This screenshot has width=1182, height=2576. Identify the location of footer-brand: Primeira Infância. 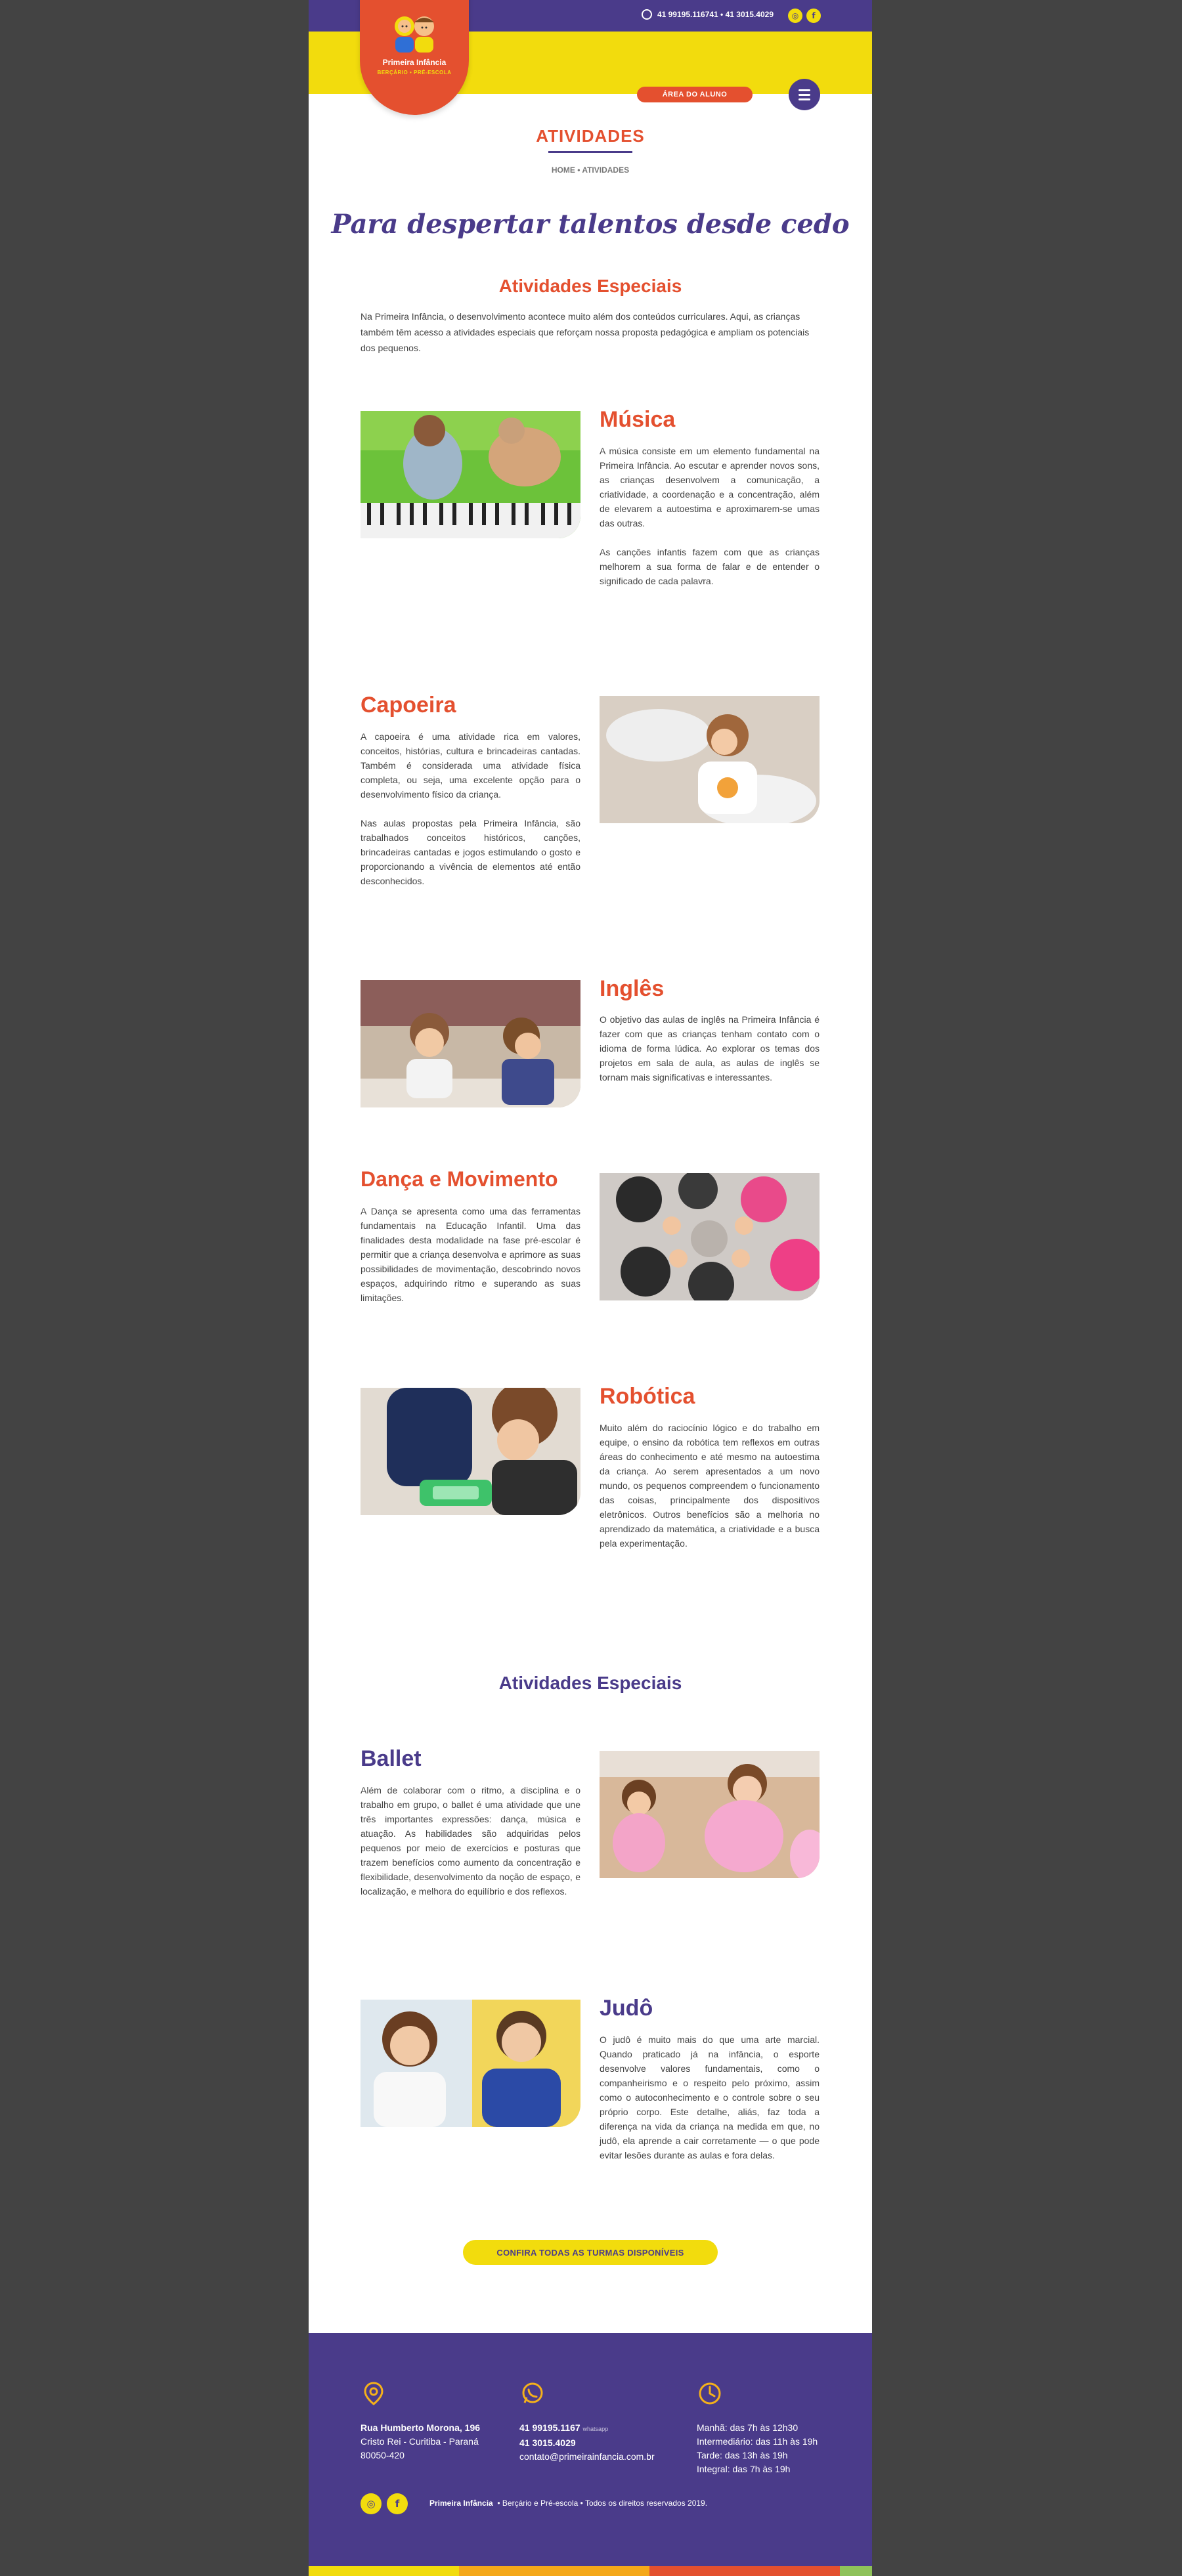
(461, 2503).